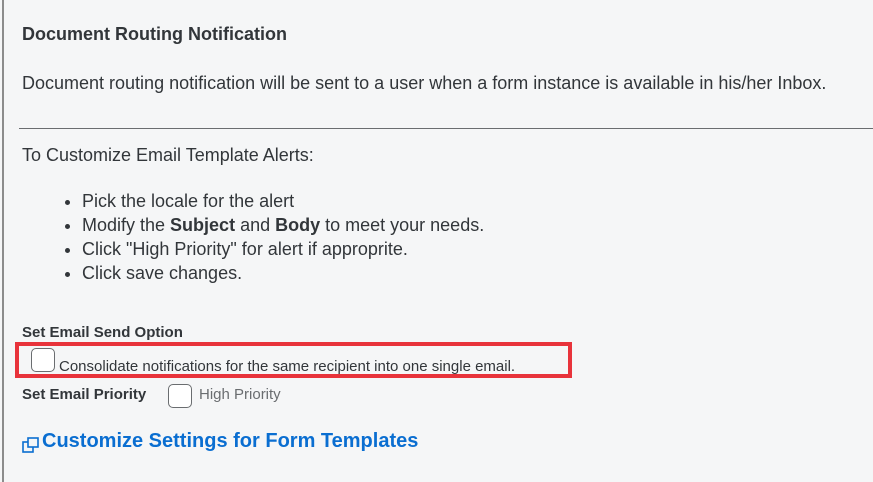  I want to click on customize-form-templates-link: Customize Settings for Form Templates, so click(220, 441).